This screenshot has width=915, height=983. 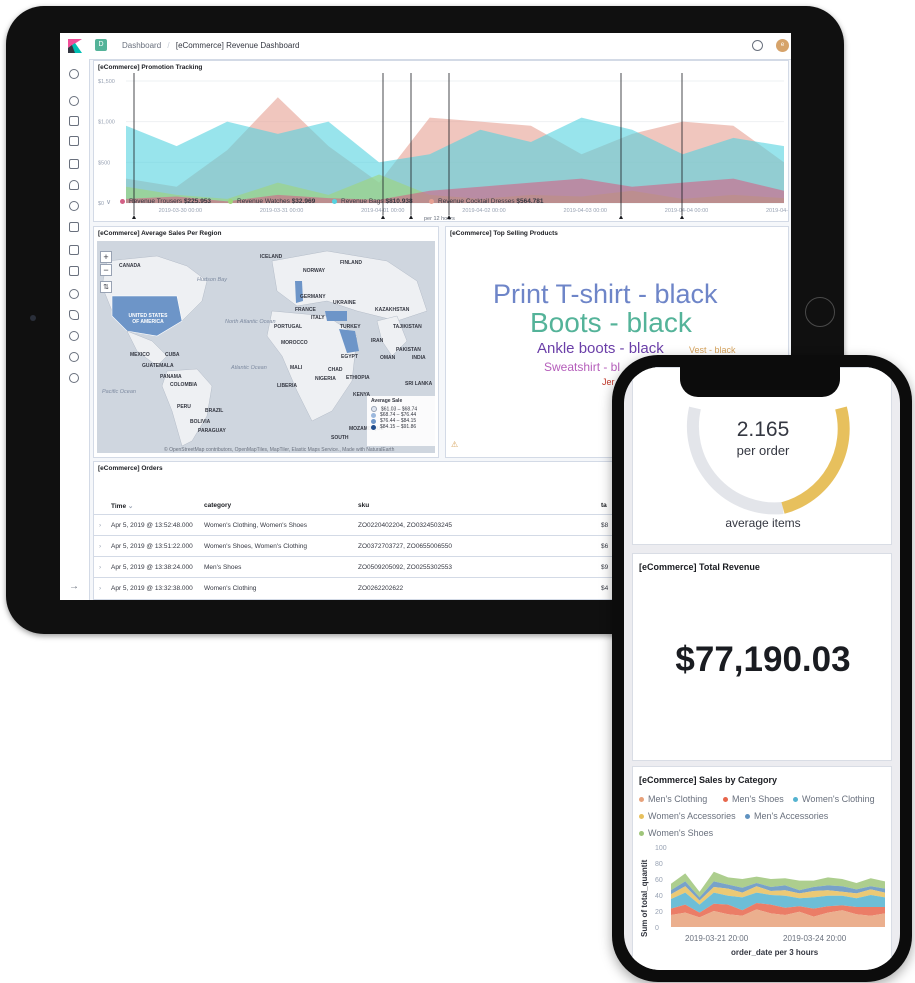 I want to click on y-tick-label: 80, so click(x=659, y=864).